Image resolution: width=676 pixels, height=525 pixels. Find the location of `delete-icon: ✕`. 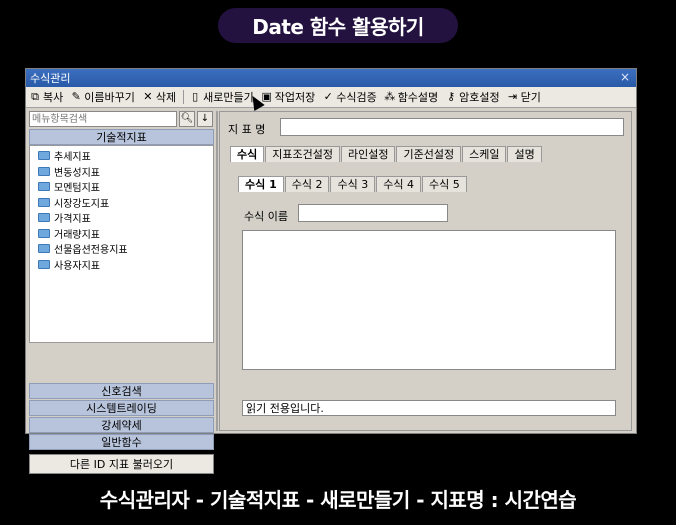

delete-icon: ✕ is located at coordinates (148, 96).